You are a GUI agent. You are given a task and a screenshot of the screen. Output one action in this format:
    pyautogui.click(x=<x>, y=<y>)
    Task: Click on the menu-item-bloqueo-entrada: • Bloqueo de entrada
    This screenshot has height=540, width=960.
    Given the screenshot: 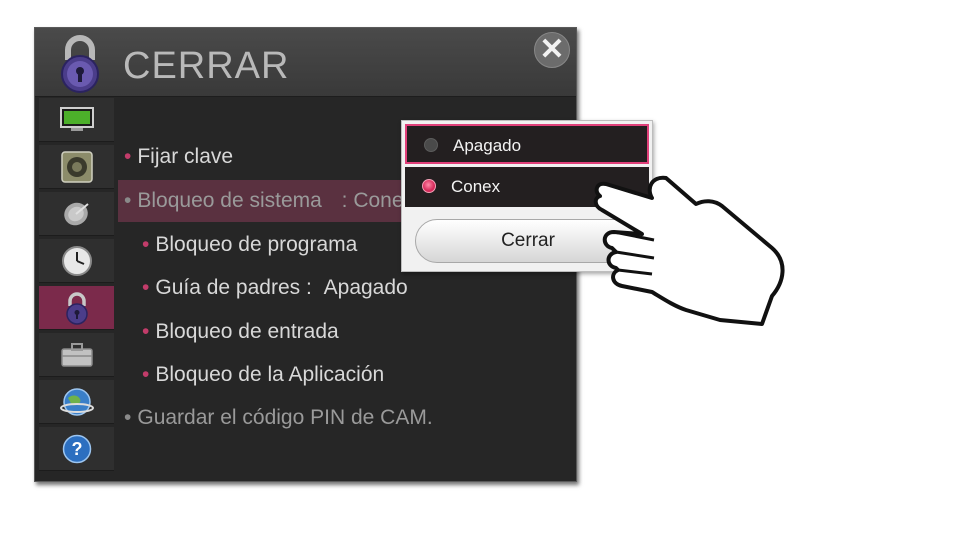 What is the action you would take?
    pyautogui.click(x=240, y=332)
    